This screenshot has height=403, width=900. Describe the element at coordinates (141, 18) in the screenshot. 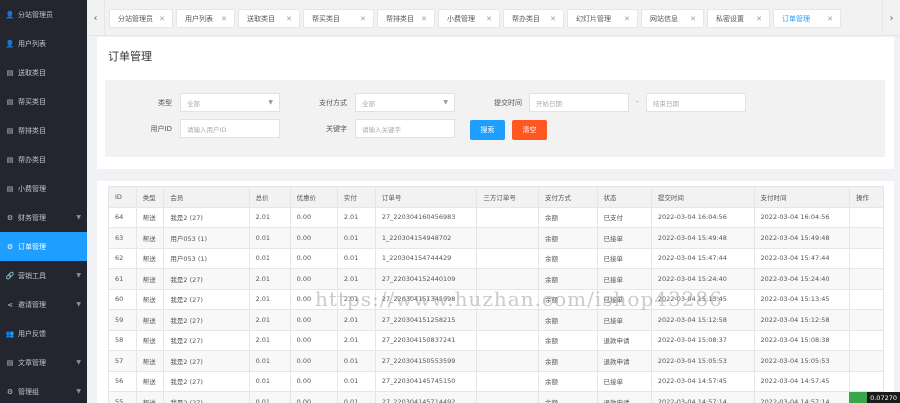

I see `tab: 分站管理员 ✕` at that location.